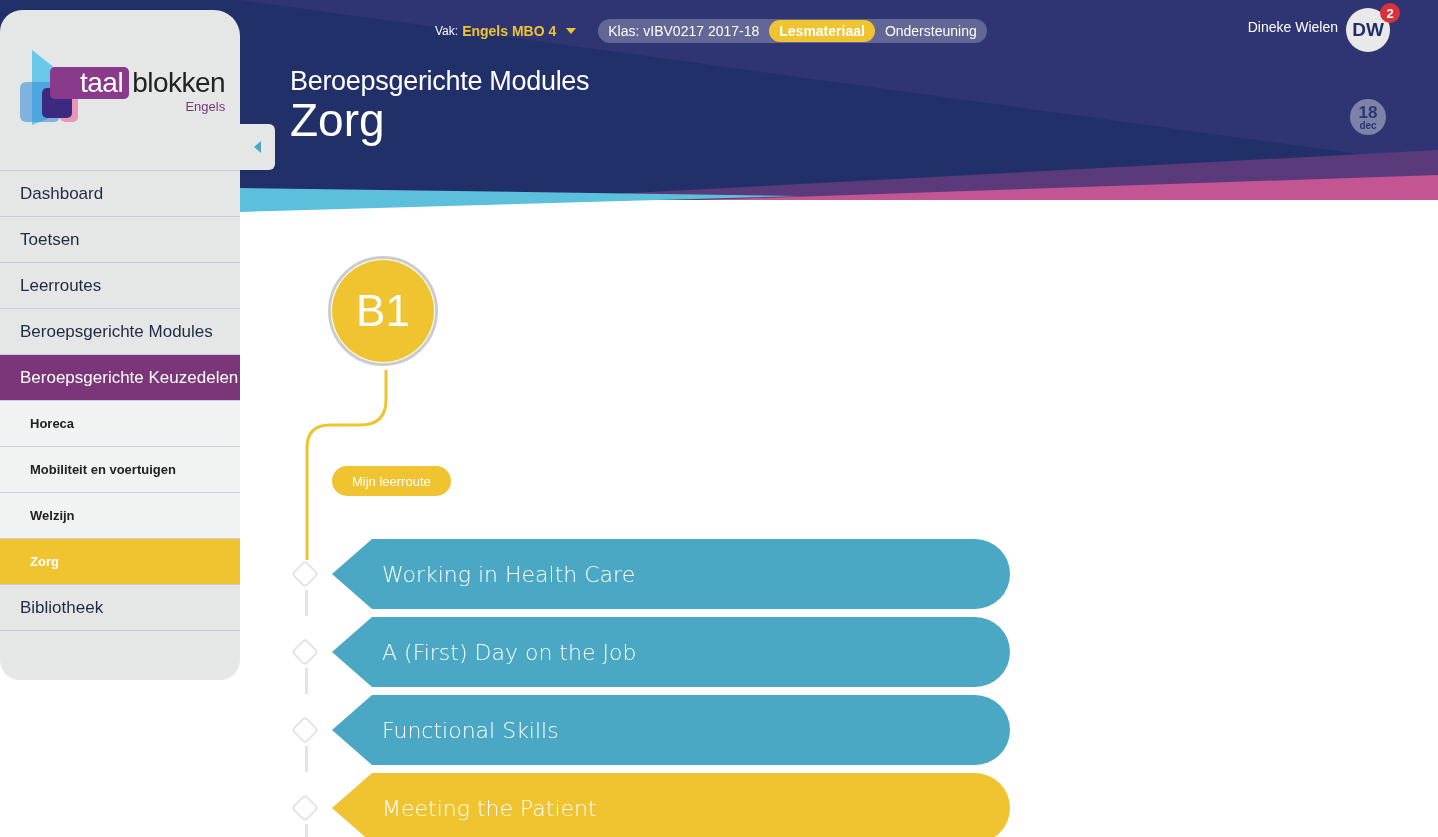 The height and width of the screenshot is (837, 1438). Describe the element at coordinates (440, 81) in the screenshot. I see `page-subtitle: Beroepsgerichte Modules` at that location.